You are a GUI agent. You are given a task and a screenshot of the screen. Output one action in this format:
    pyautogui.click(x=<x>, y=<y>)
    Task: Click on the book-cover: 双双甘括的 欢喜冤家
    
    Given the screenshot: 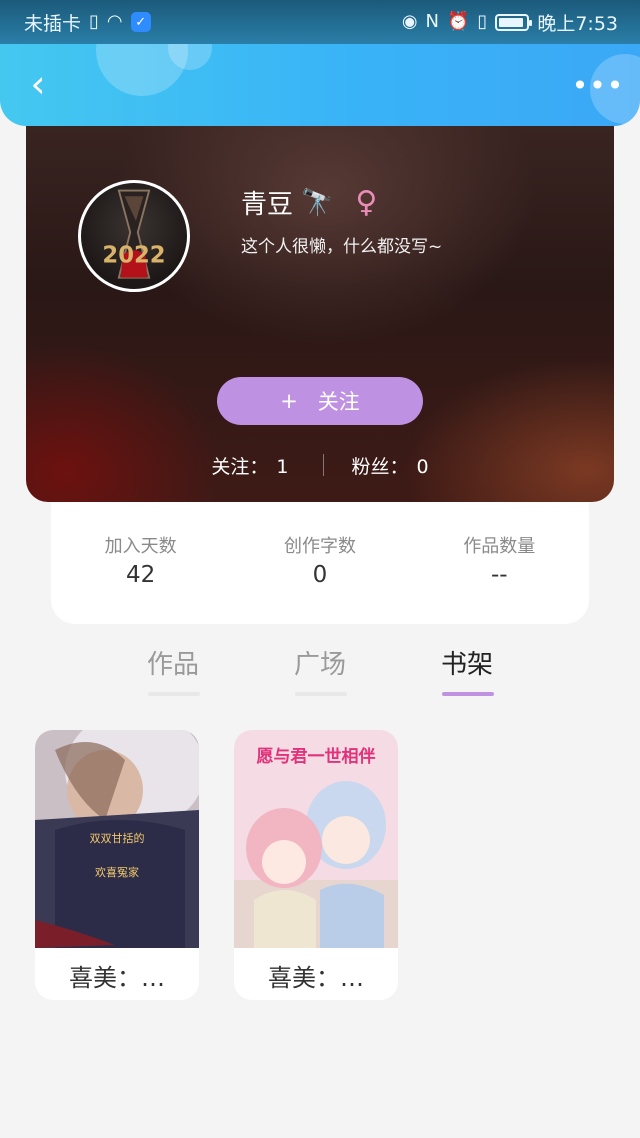 What is the action you would take?
    pyautogui.click(x=117, y=839)
    